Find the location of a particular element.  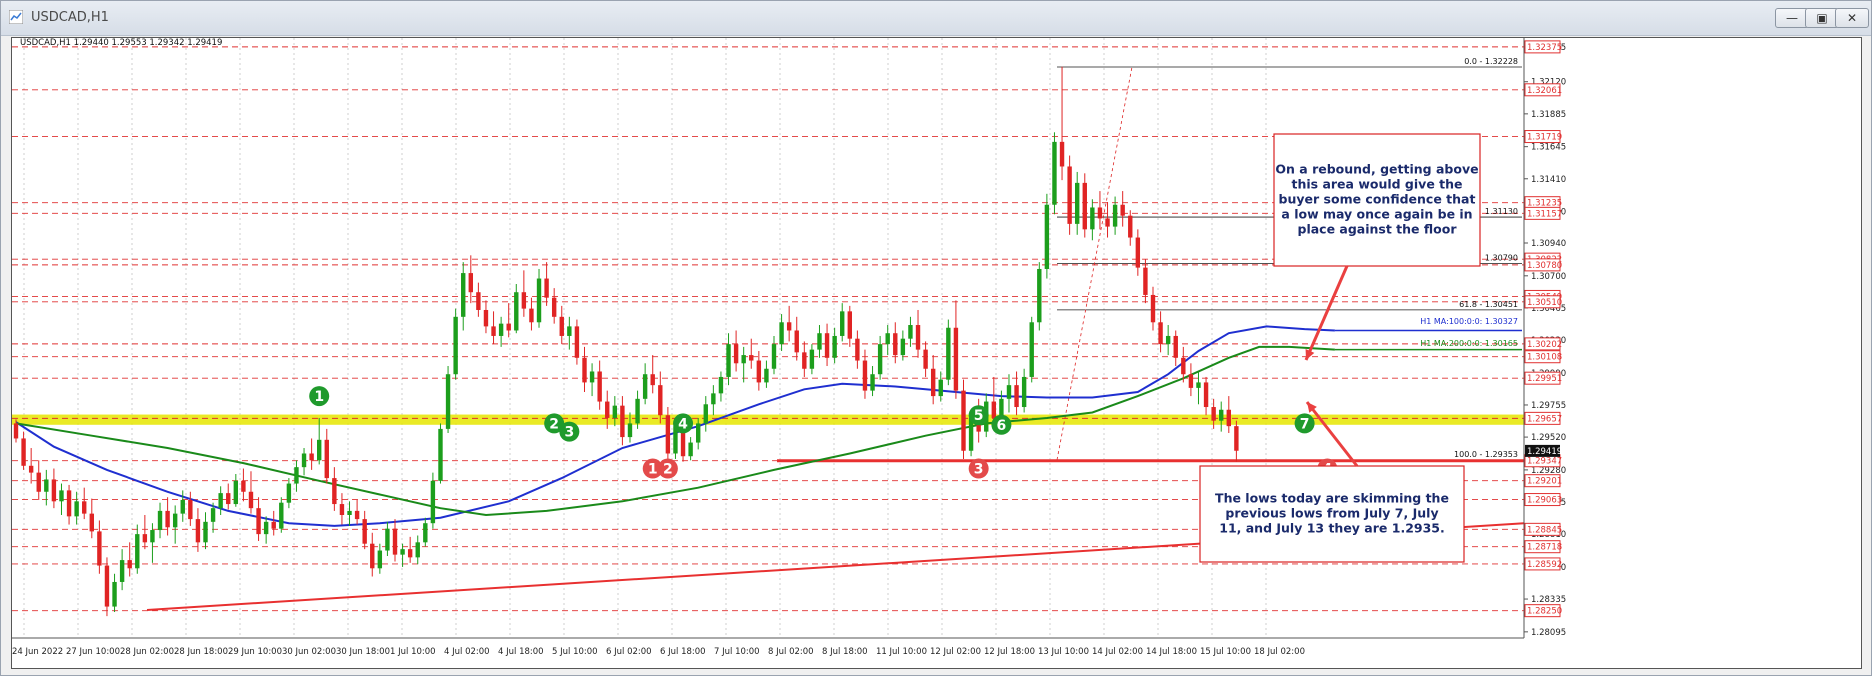

marker-red-3-label: 3 is located at coordinates (979, 470).